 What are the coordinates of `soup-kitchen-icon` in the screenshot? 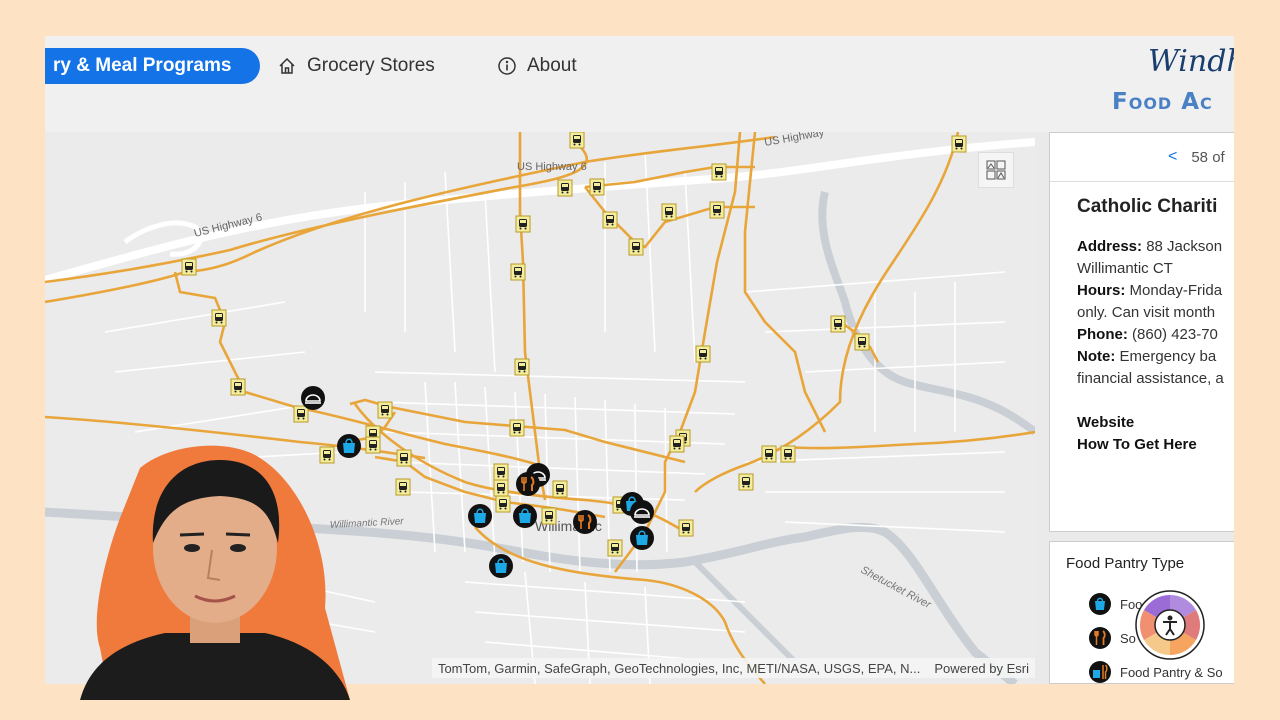 It's located at (1100, 638).